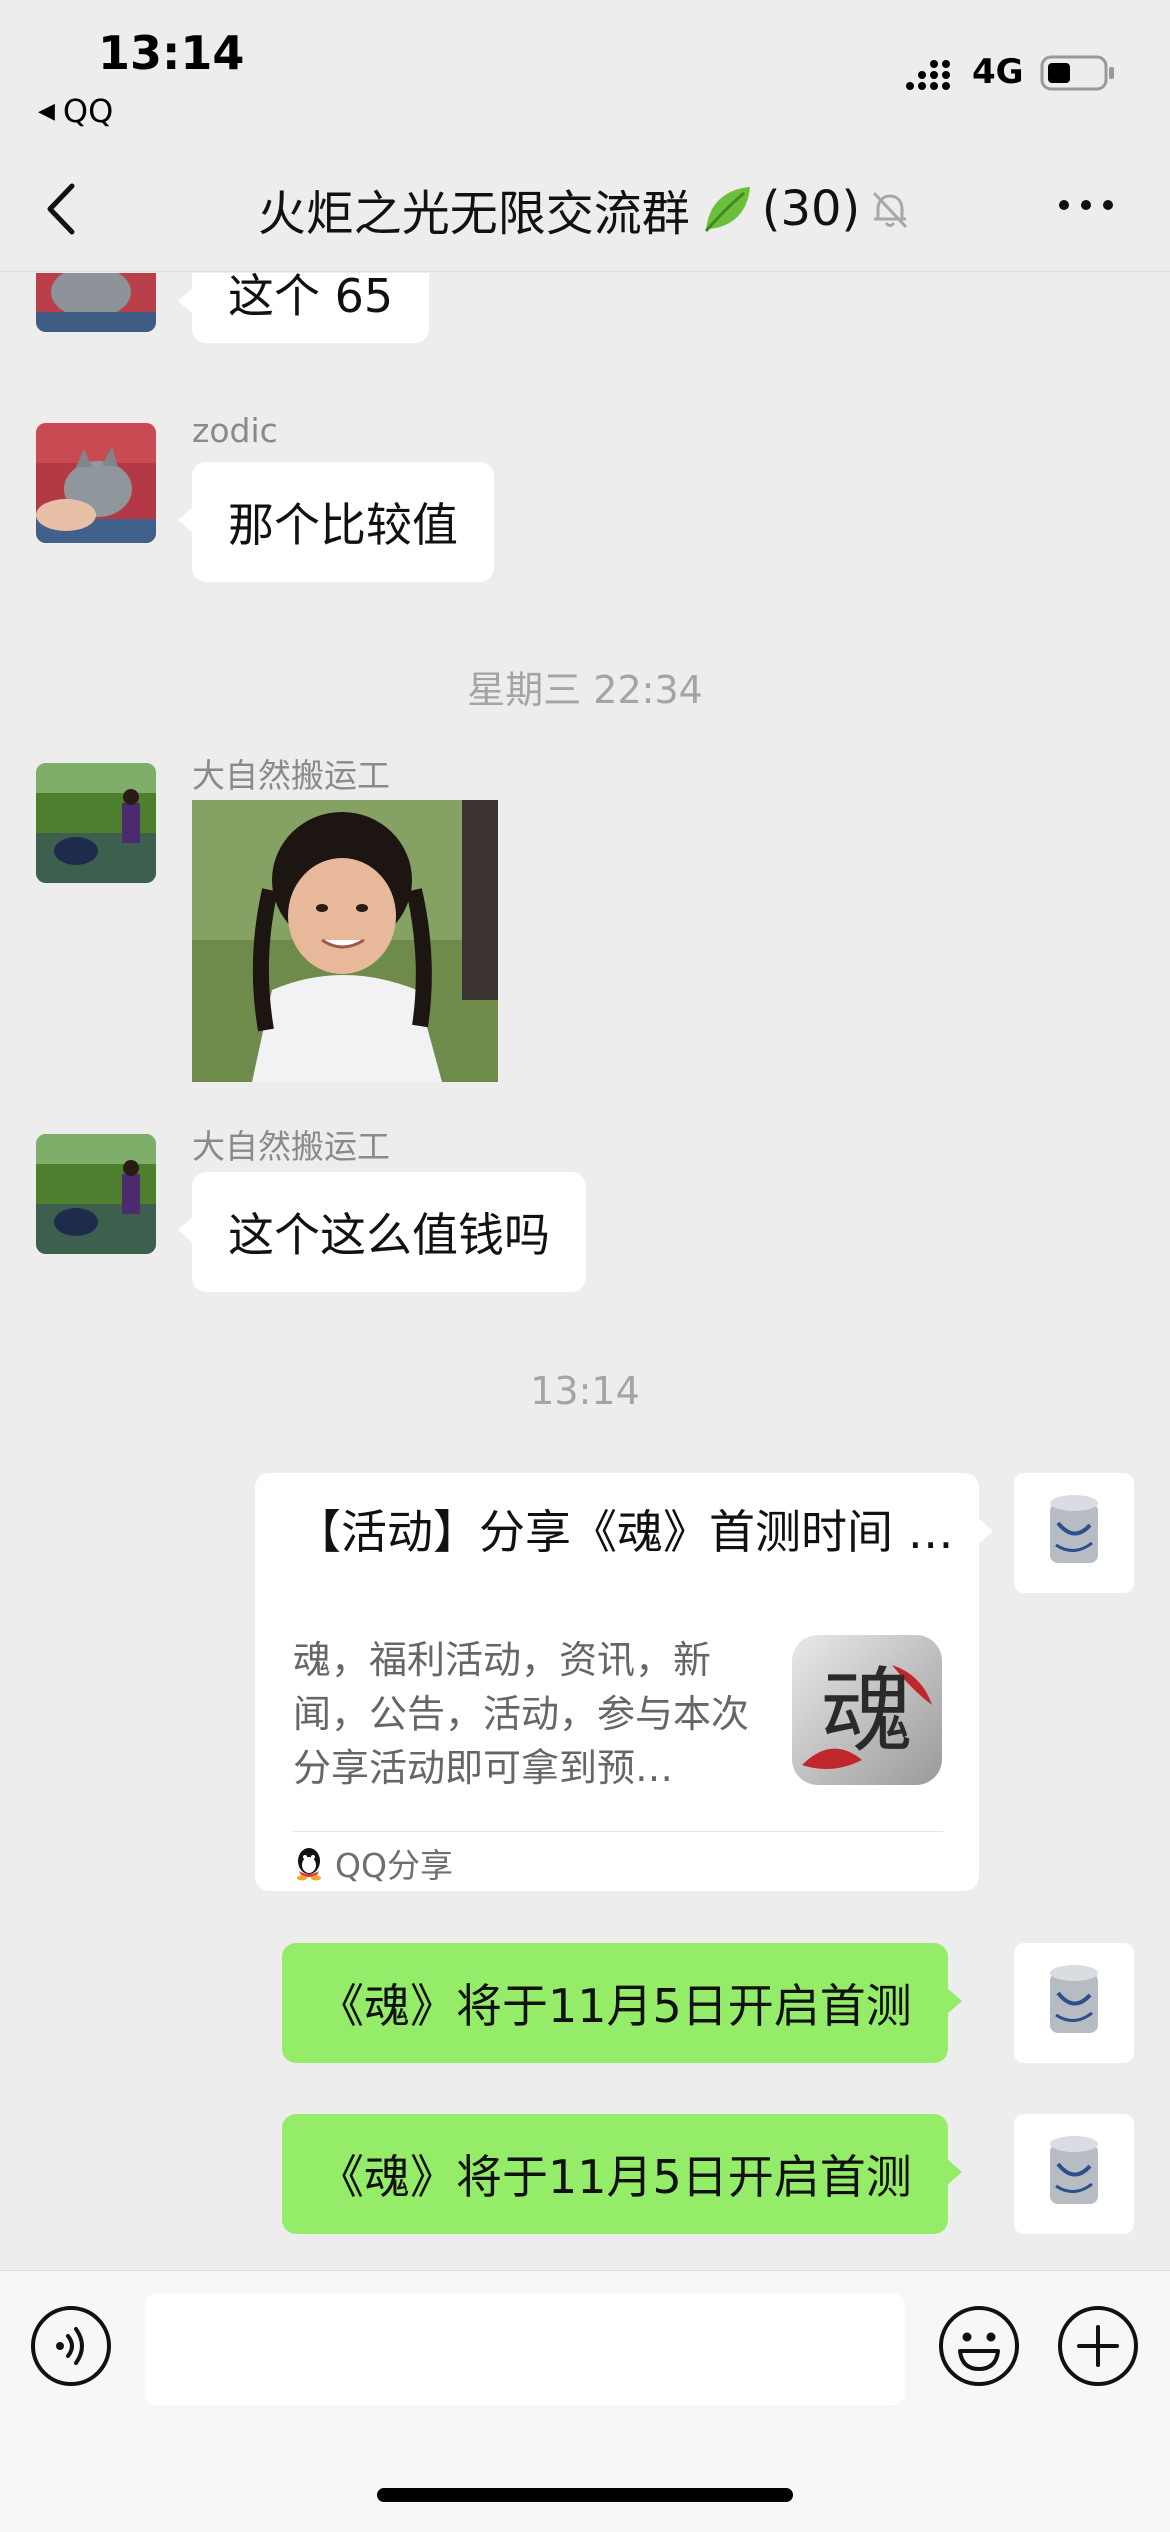 This screenshot has height=2532, width=1170. I want to click on timestamp: 13:14, so click(585, 1391).